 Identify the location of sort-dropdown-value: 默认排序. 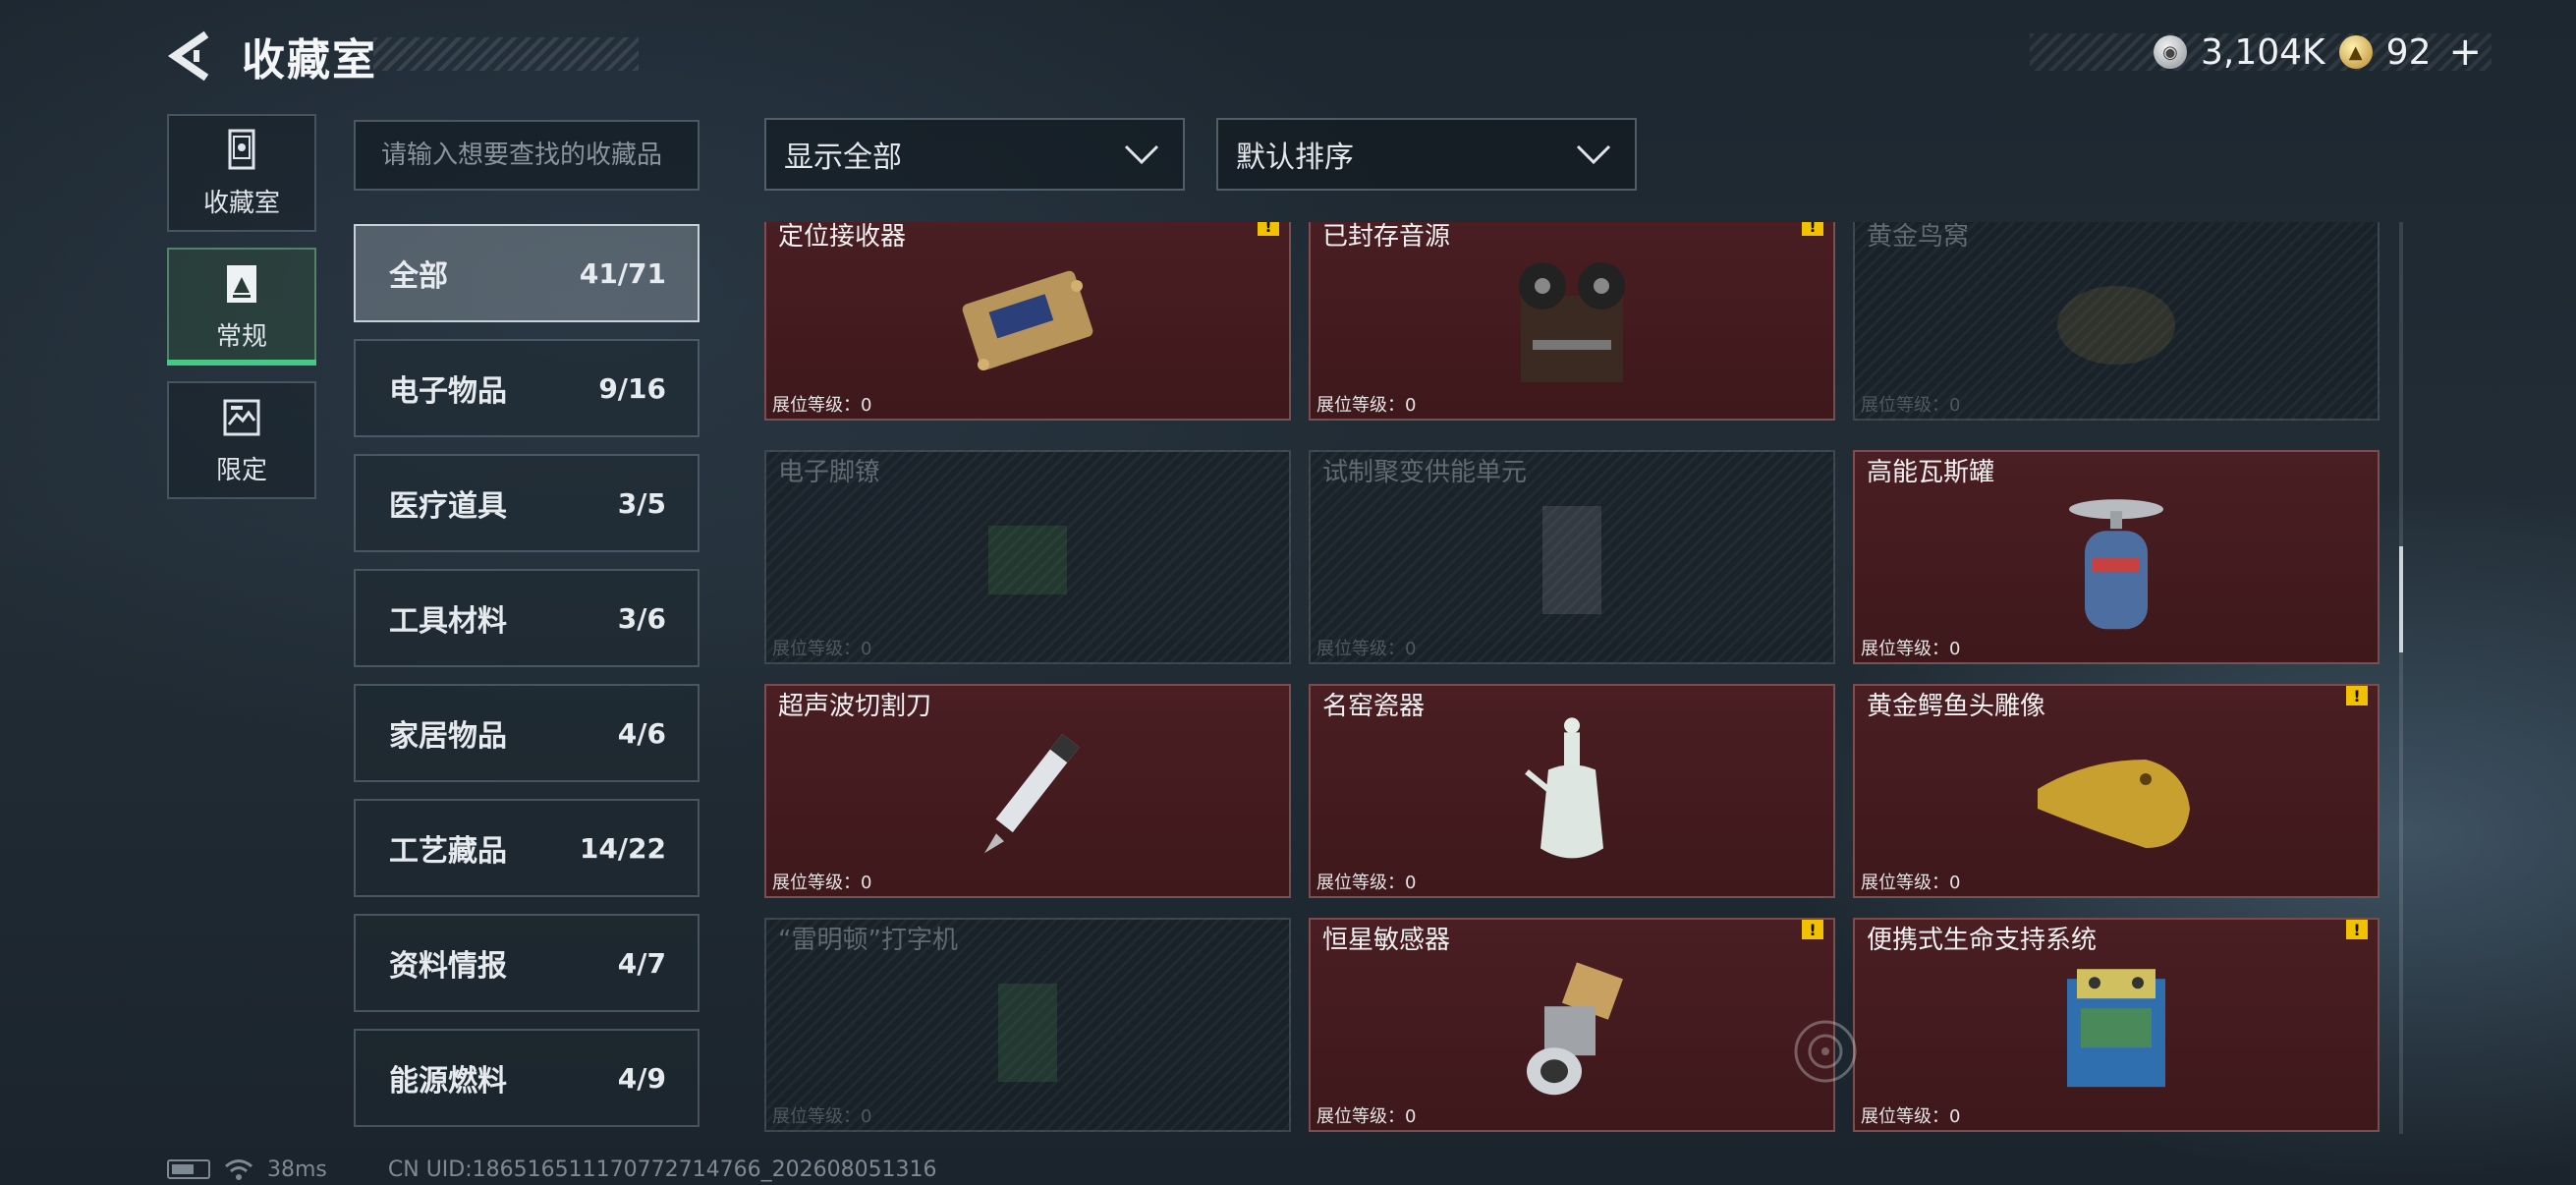
(1295, 158).